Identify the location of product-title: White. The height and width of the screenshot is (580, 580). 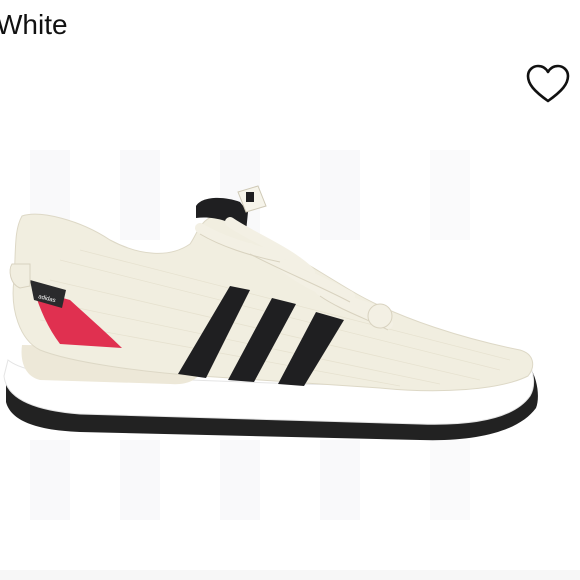
(34, 24).